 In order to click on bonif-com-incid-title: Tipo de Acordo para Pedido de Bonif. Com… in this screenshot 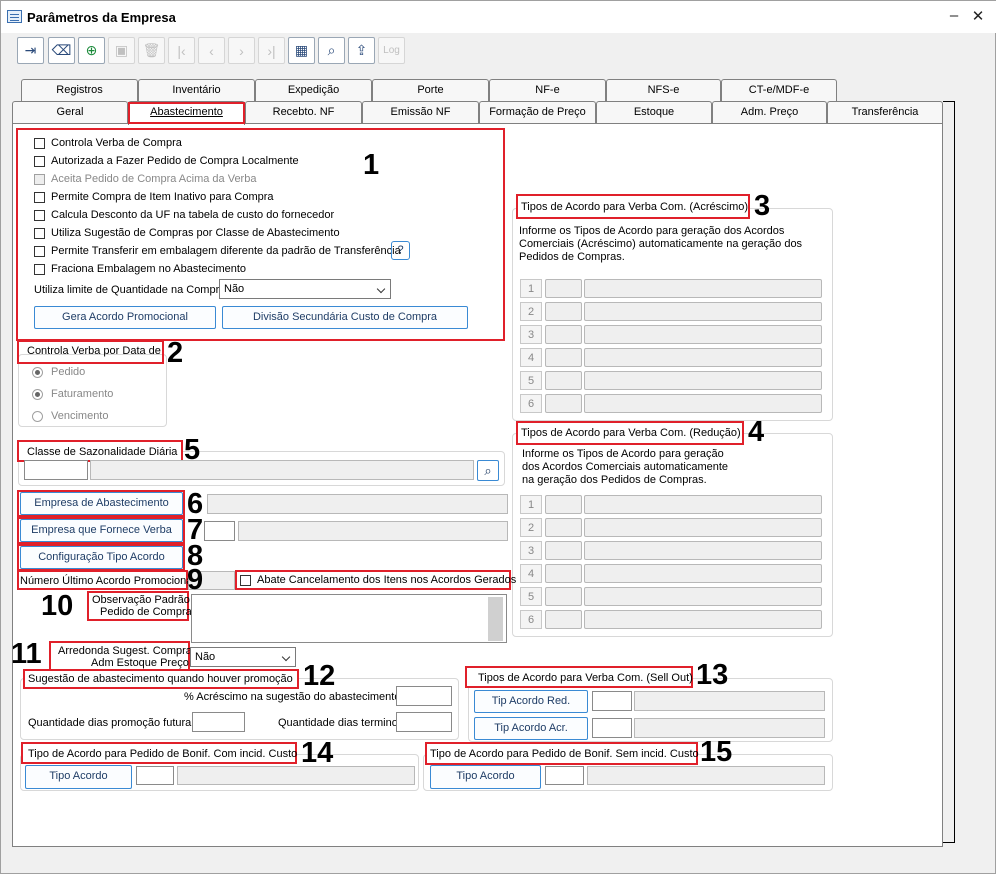, I will do `click(163, 754)`.